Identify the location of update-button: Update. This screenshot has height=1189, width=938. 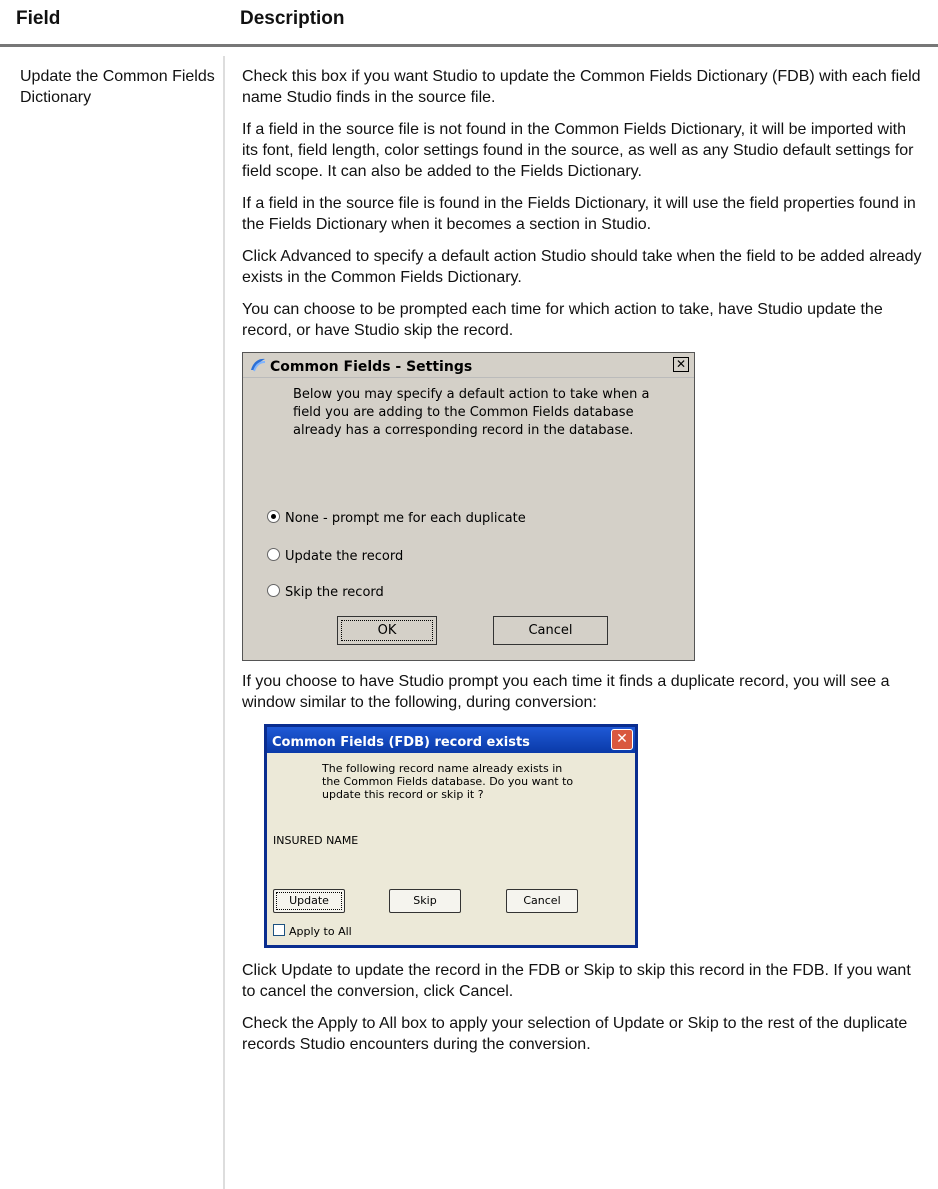
(309, 901).